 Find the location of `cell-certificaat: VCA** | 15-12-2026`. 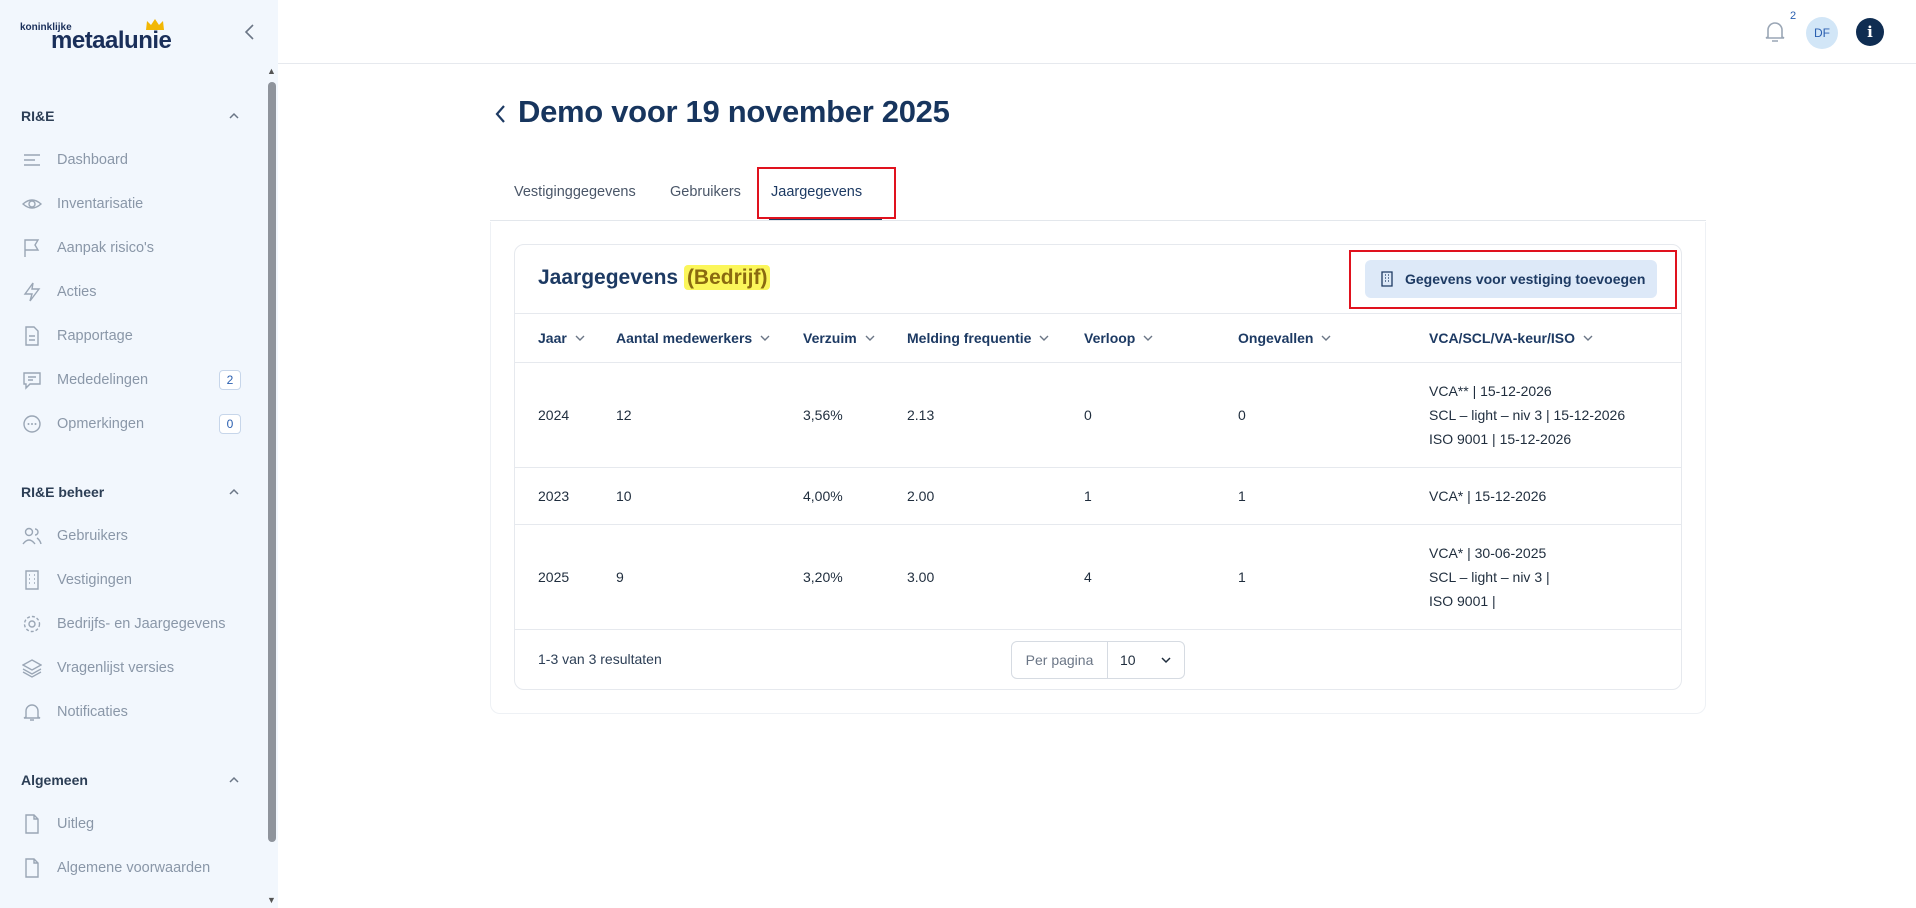

cell-certificaat: VCA** | 15-12-2026 is located at coordinates (1490, 391).